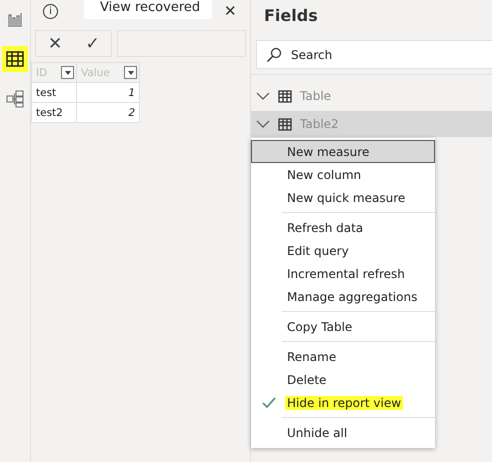 Image resolution: width=492 pixels, height=462 pixels. I want to click on menu-item: New measure, so click(343, 151).